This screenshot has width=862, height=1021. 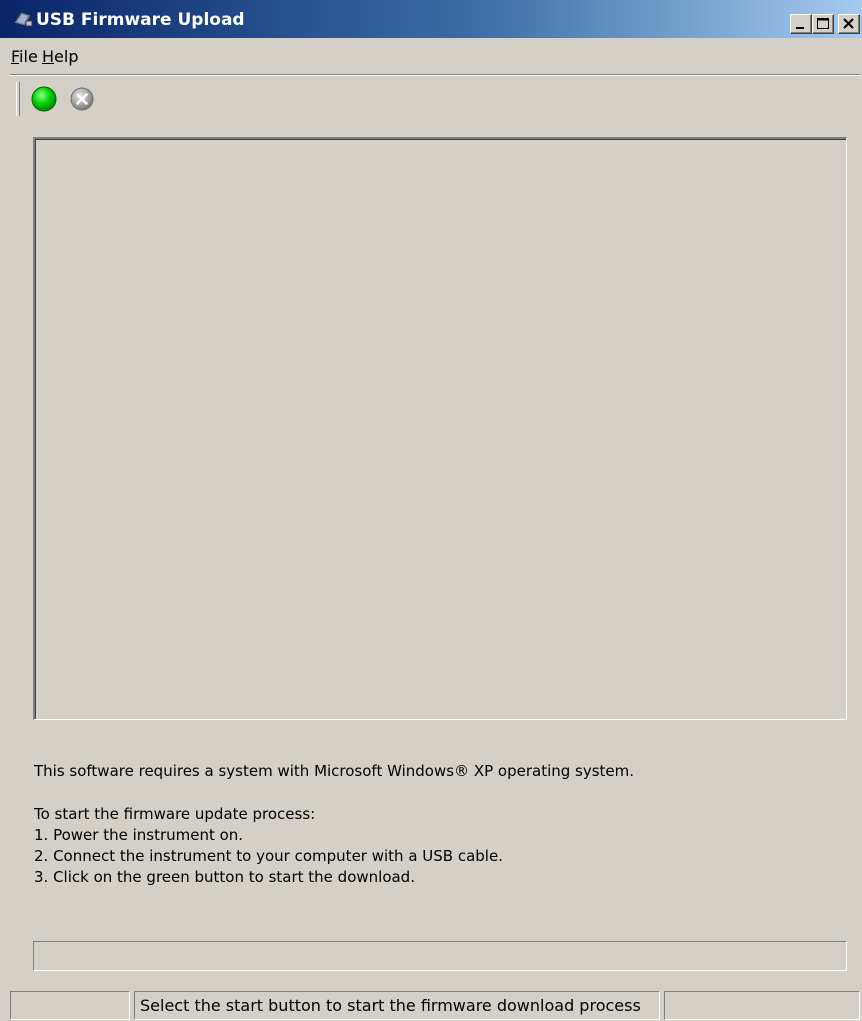 What do you see at coordinates (801, 24) in the screenshot?
I see `minimize-button` at bounding box center [801, 24].